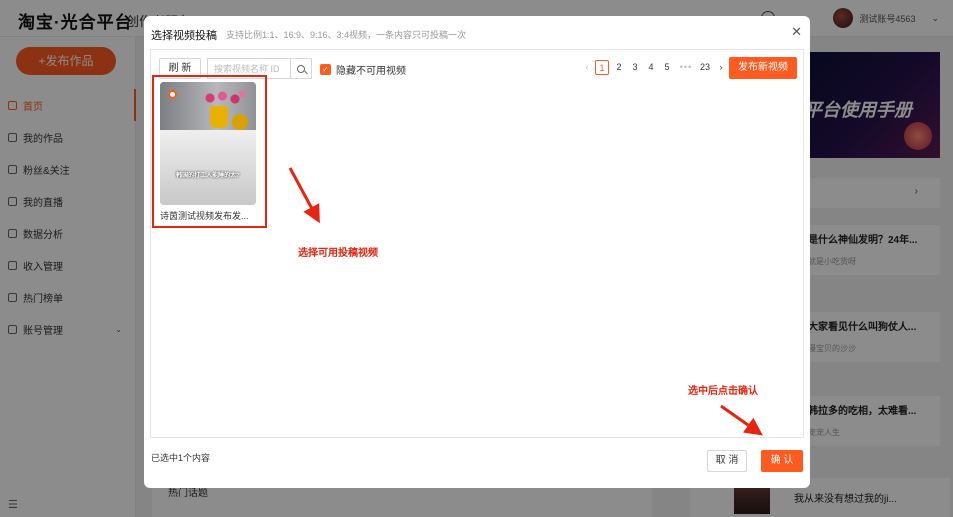  Describe the element at coordinates (635, 67) in the screenshot. I see `page-item: 3` at that location.